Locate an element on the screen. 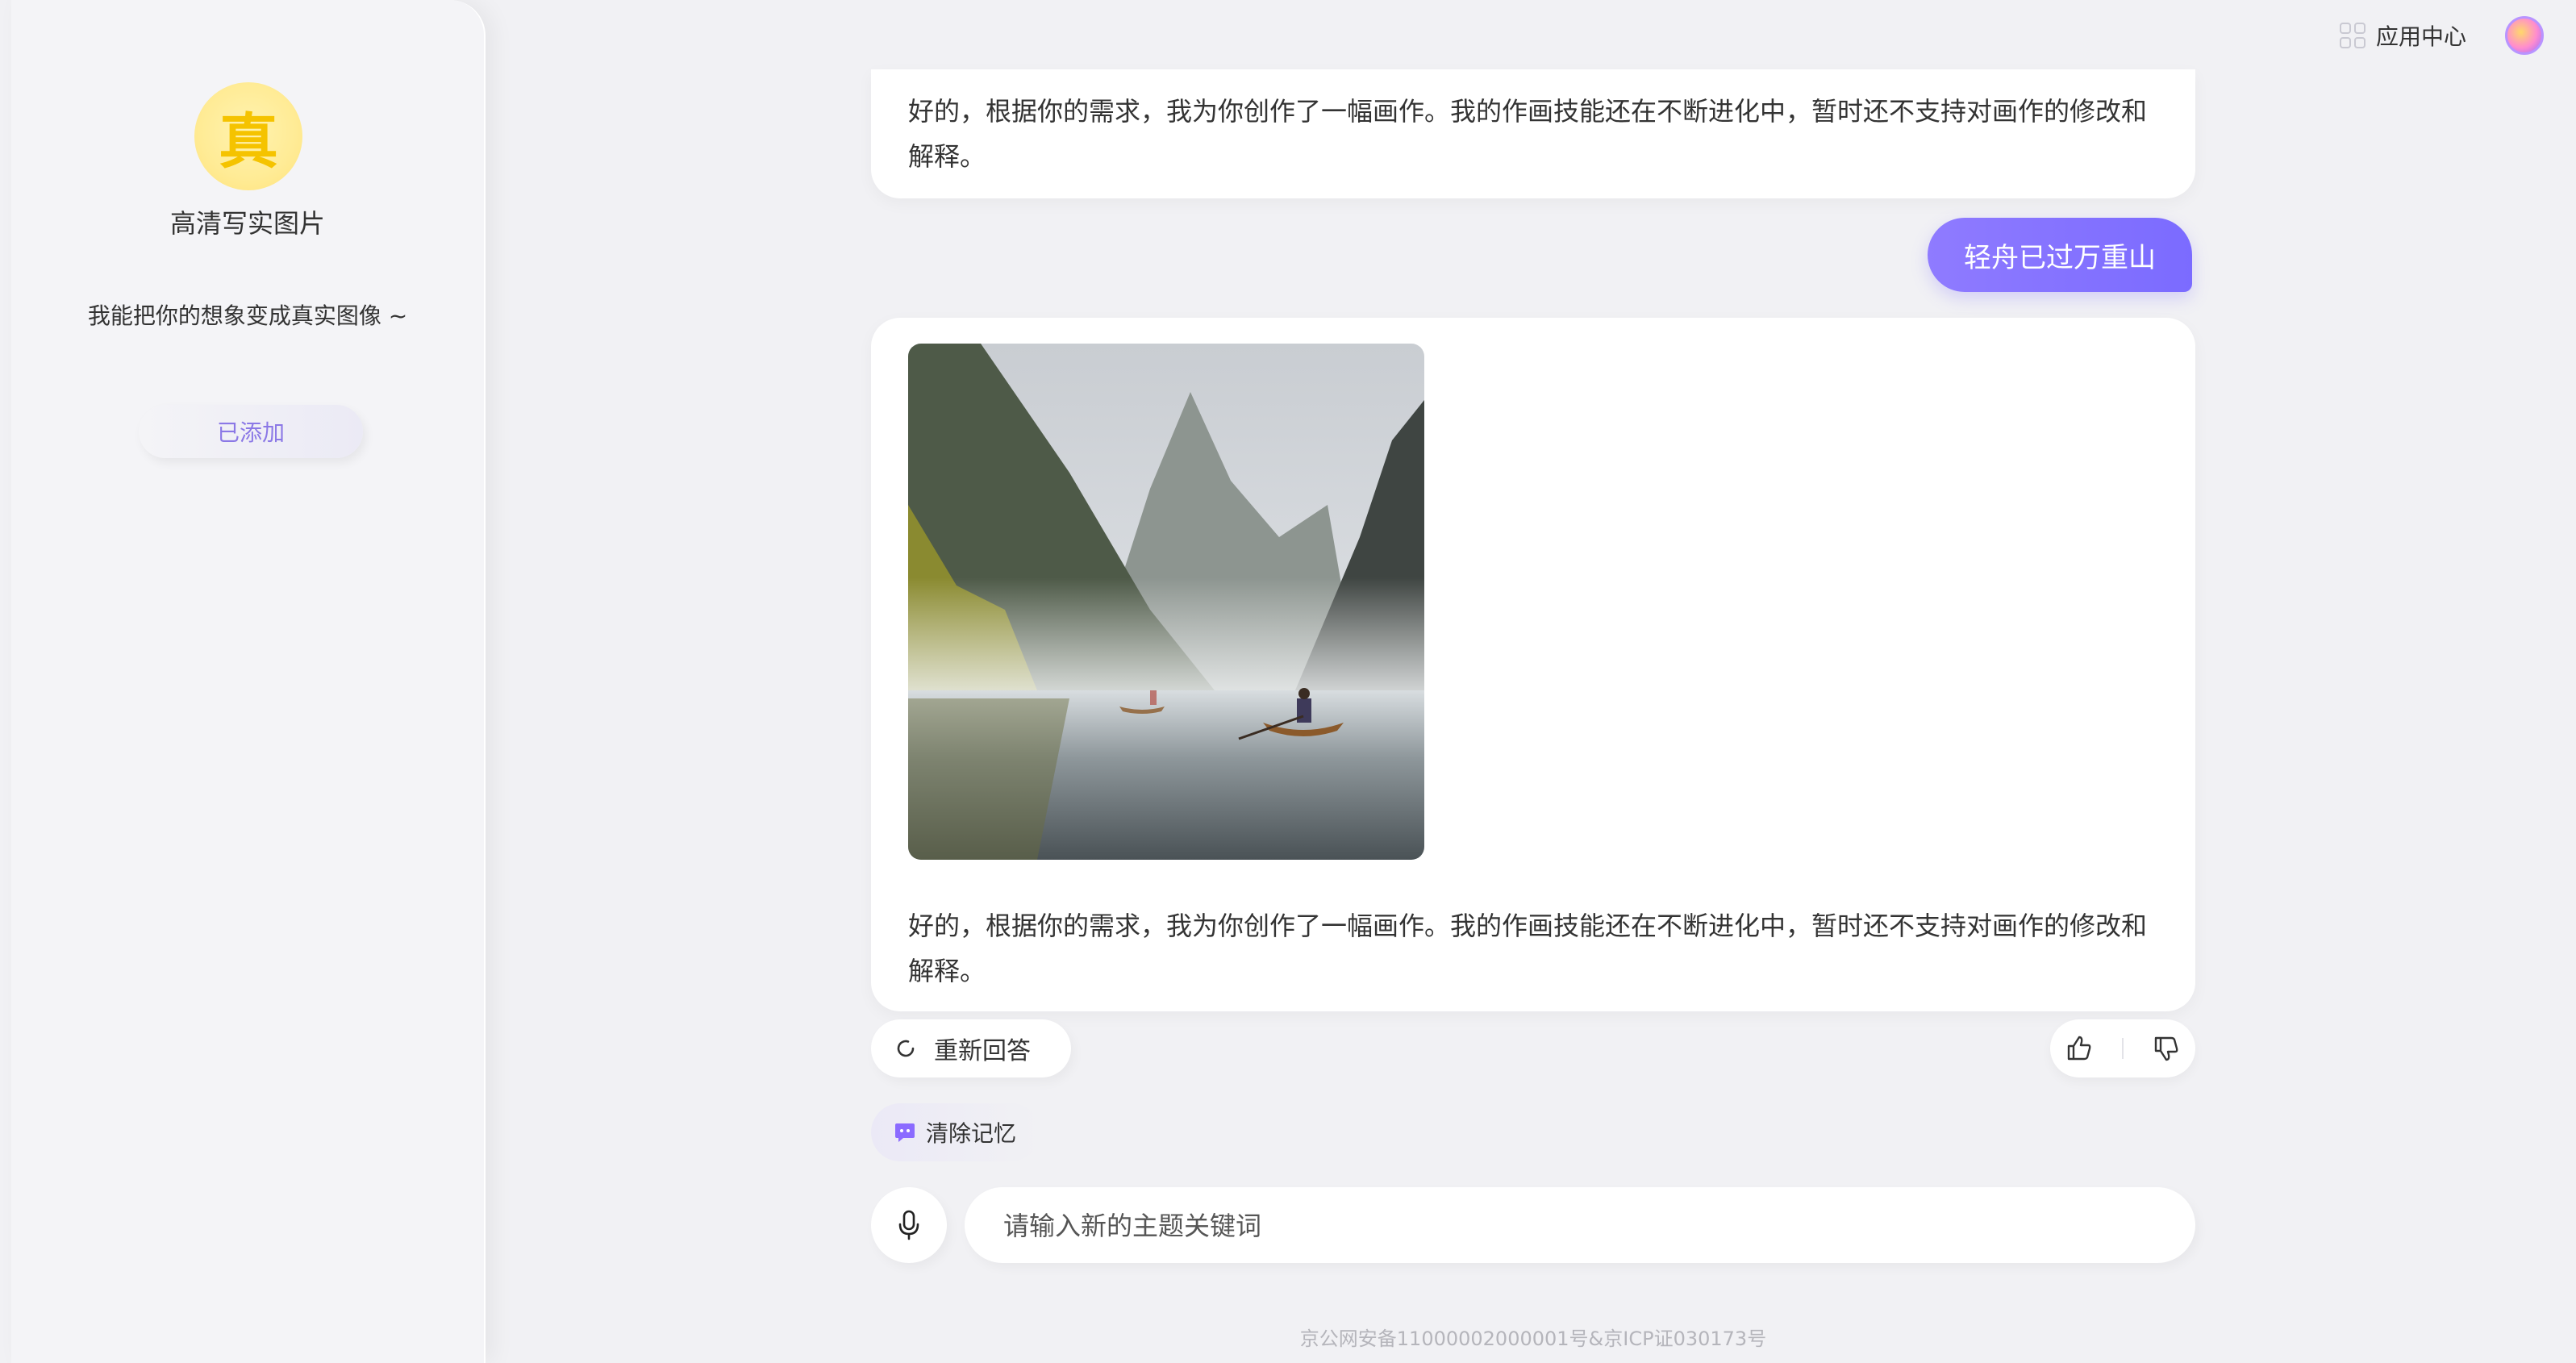 The image size is (2576, 1363). feedback-buttons is located at coordinates (2122, 1048).